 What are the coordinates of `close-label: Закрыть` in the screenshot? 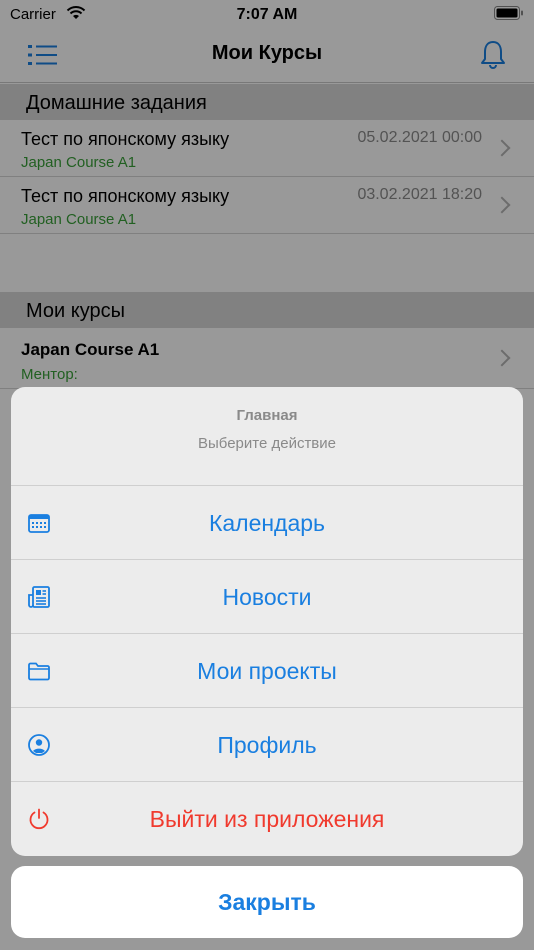 It's located at (267, 902).